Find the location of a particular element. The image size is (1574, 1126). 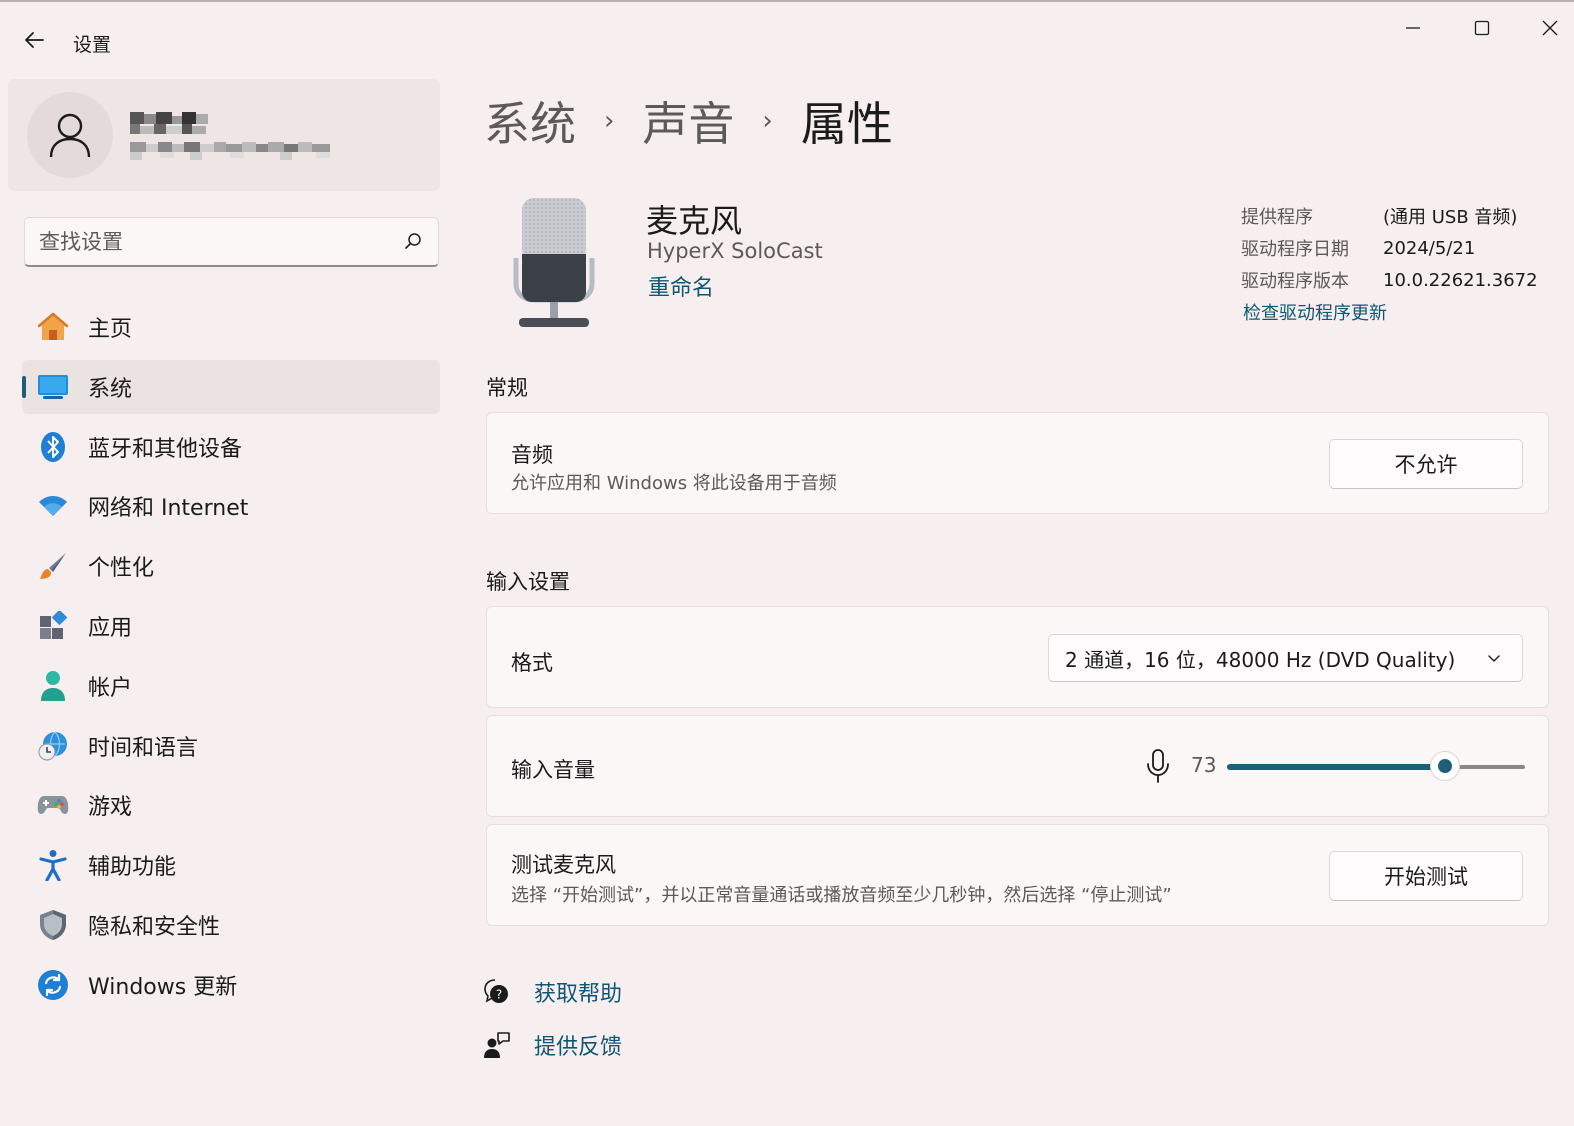

sidebar-item-label: 辅助功能 is located at coordinates (132, 868).